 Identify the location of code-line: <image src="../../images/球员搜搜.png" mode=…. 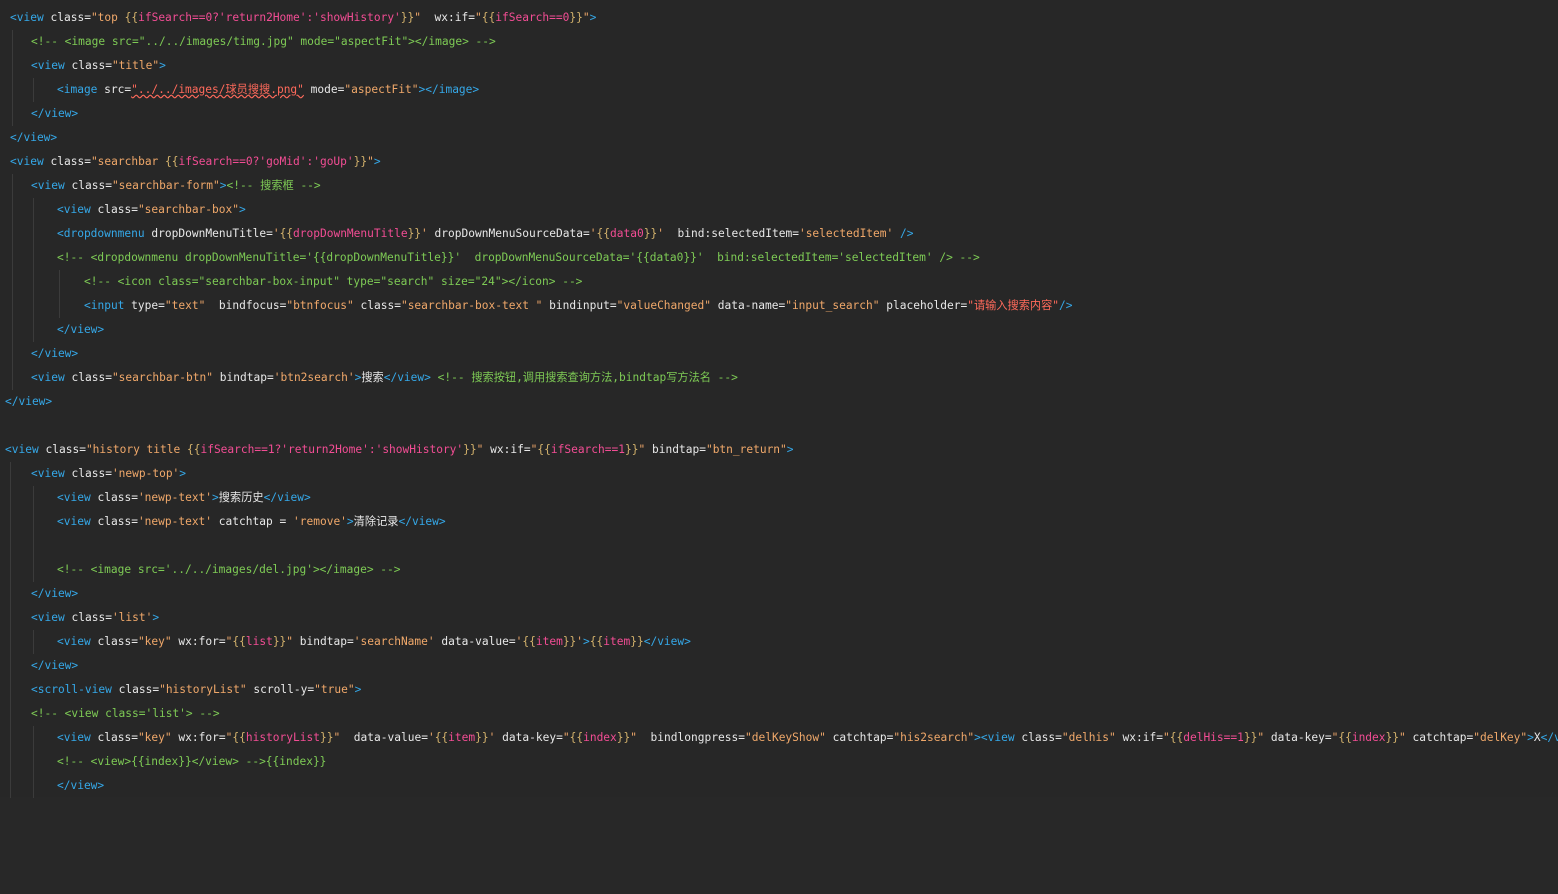
(779, 90).